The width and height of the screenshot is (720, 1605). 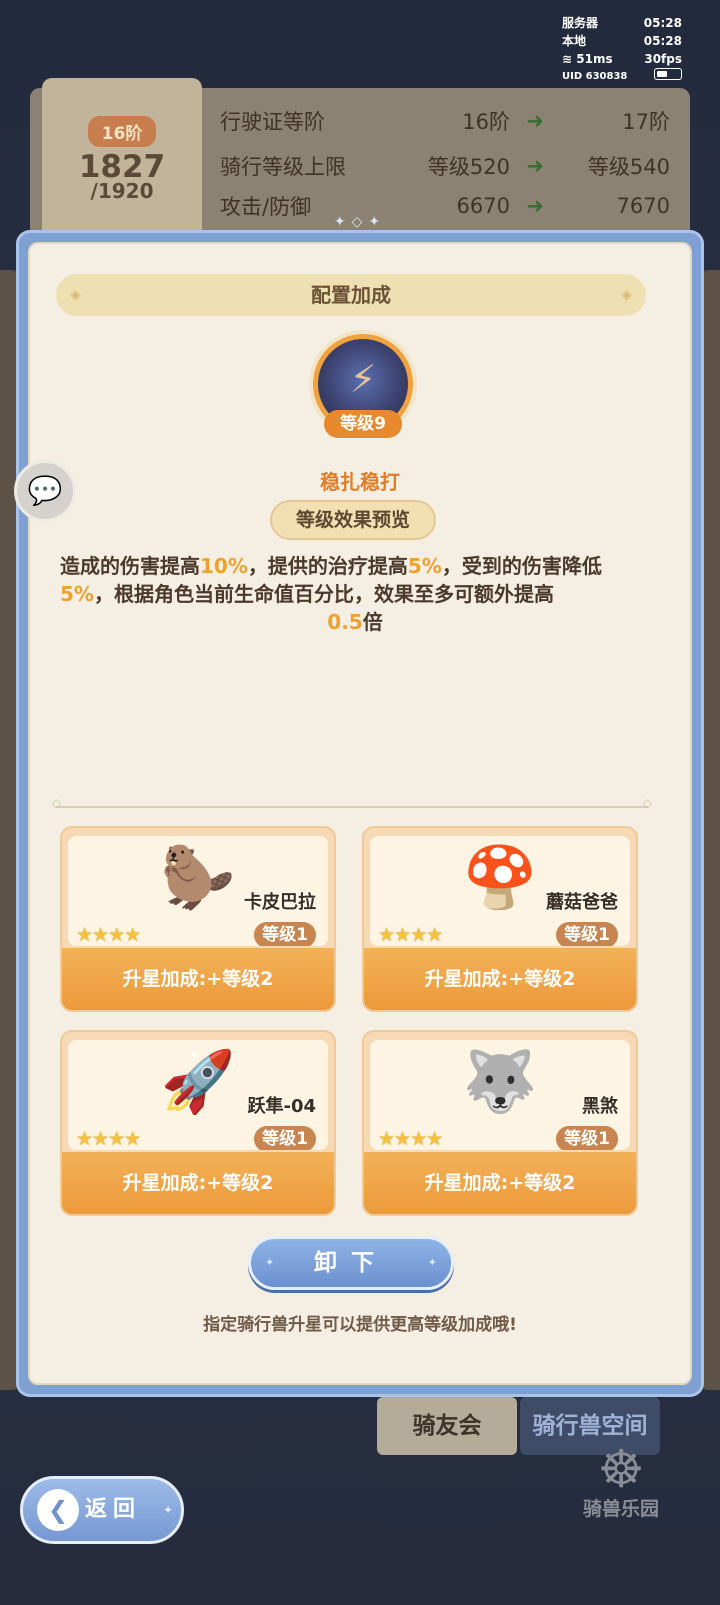 I want to click on battery-icon, so click(x=668, y=74).